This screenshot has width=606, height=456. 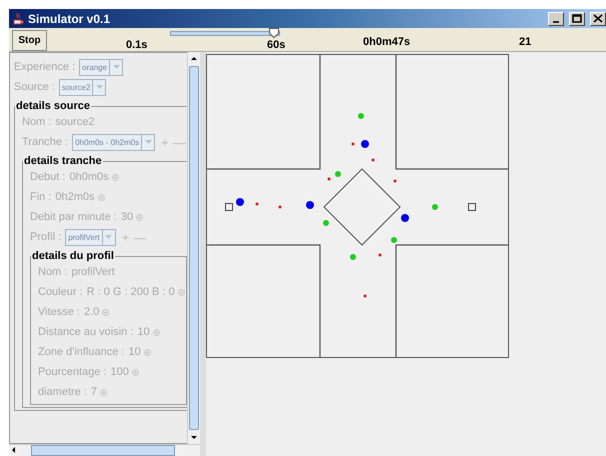 I want to click on field-label: Source :, so click(x=34, y=87).